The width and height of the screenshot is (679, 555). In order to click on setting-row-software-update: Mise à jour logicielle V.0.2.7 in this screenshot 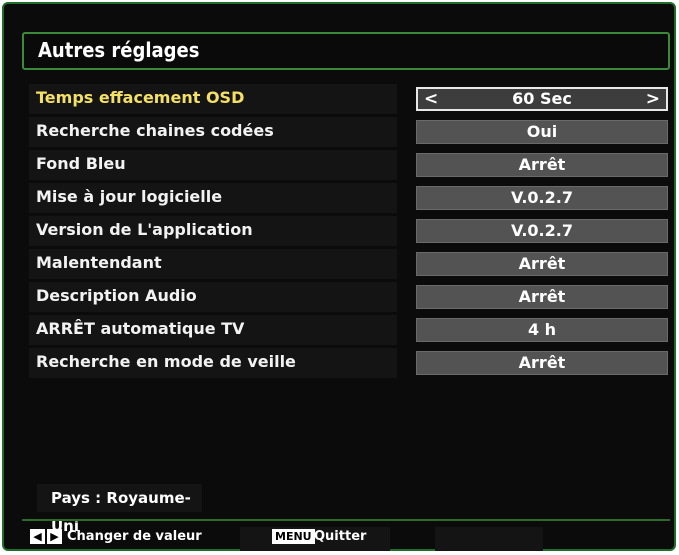, I will do `click(349, 198)`.